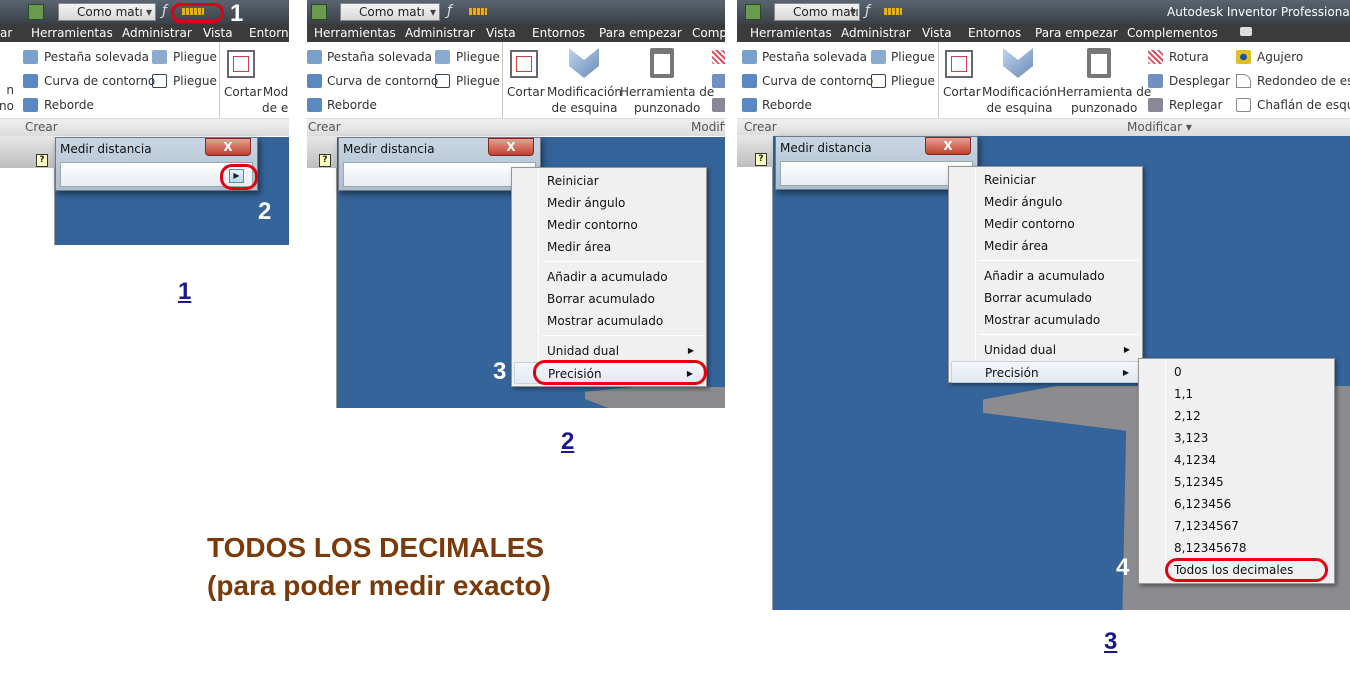 This screenshot has width=1350, height=697. What do you see at coordinates (6, 33) in the screenshot?
I see `tab: ar` at bounding box center [6, 33].